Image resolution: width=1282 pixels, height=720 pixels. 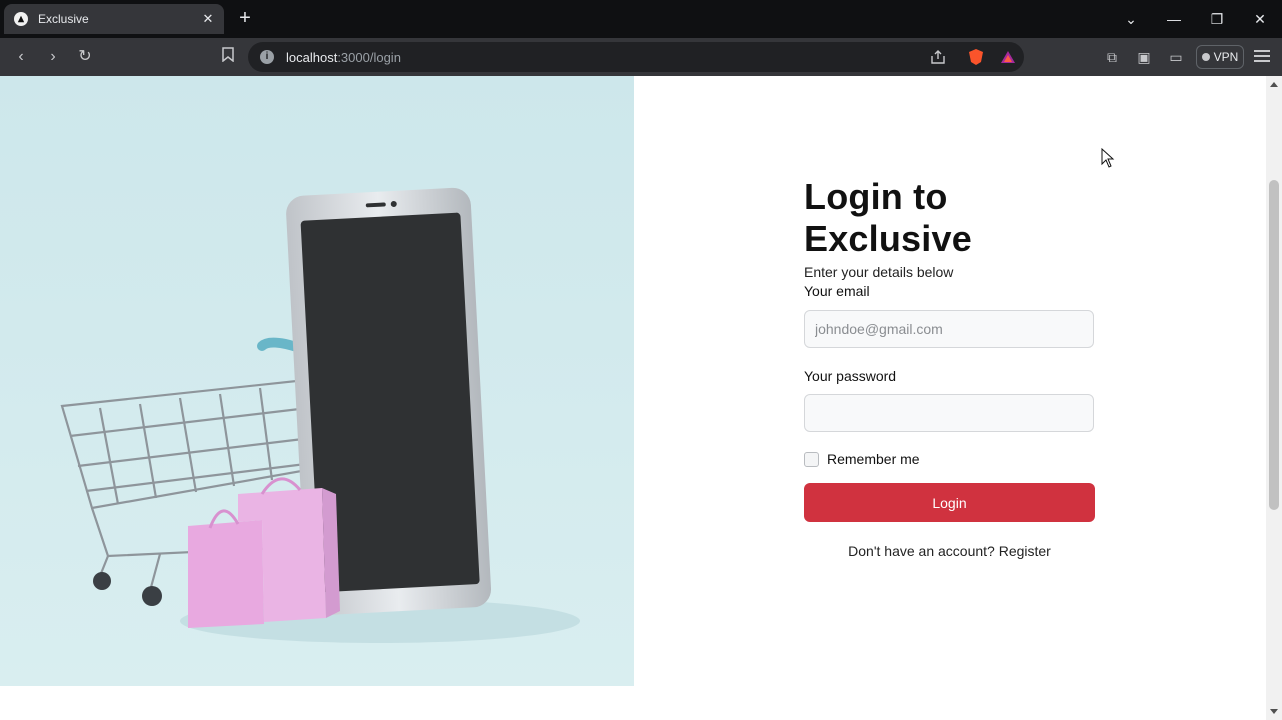 I want to click on remember-me-label: Remember me, so click(x=873, y=459).